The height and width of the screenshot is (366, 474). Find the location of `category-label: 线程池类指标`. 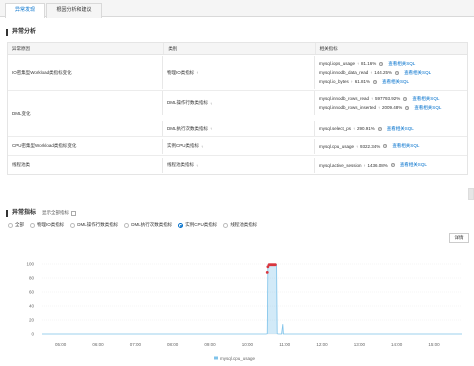

category-label: 线程池类指标 is located at coordinates (180, 164).